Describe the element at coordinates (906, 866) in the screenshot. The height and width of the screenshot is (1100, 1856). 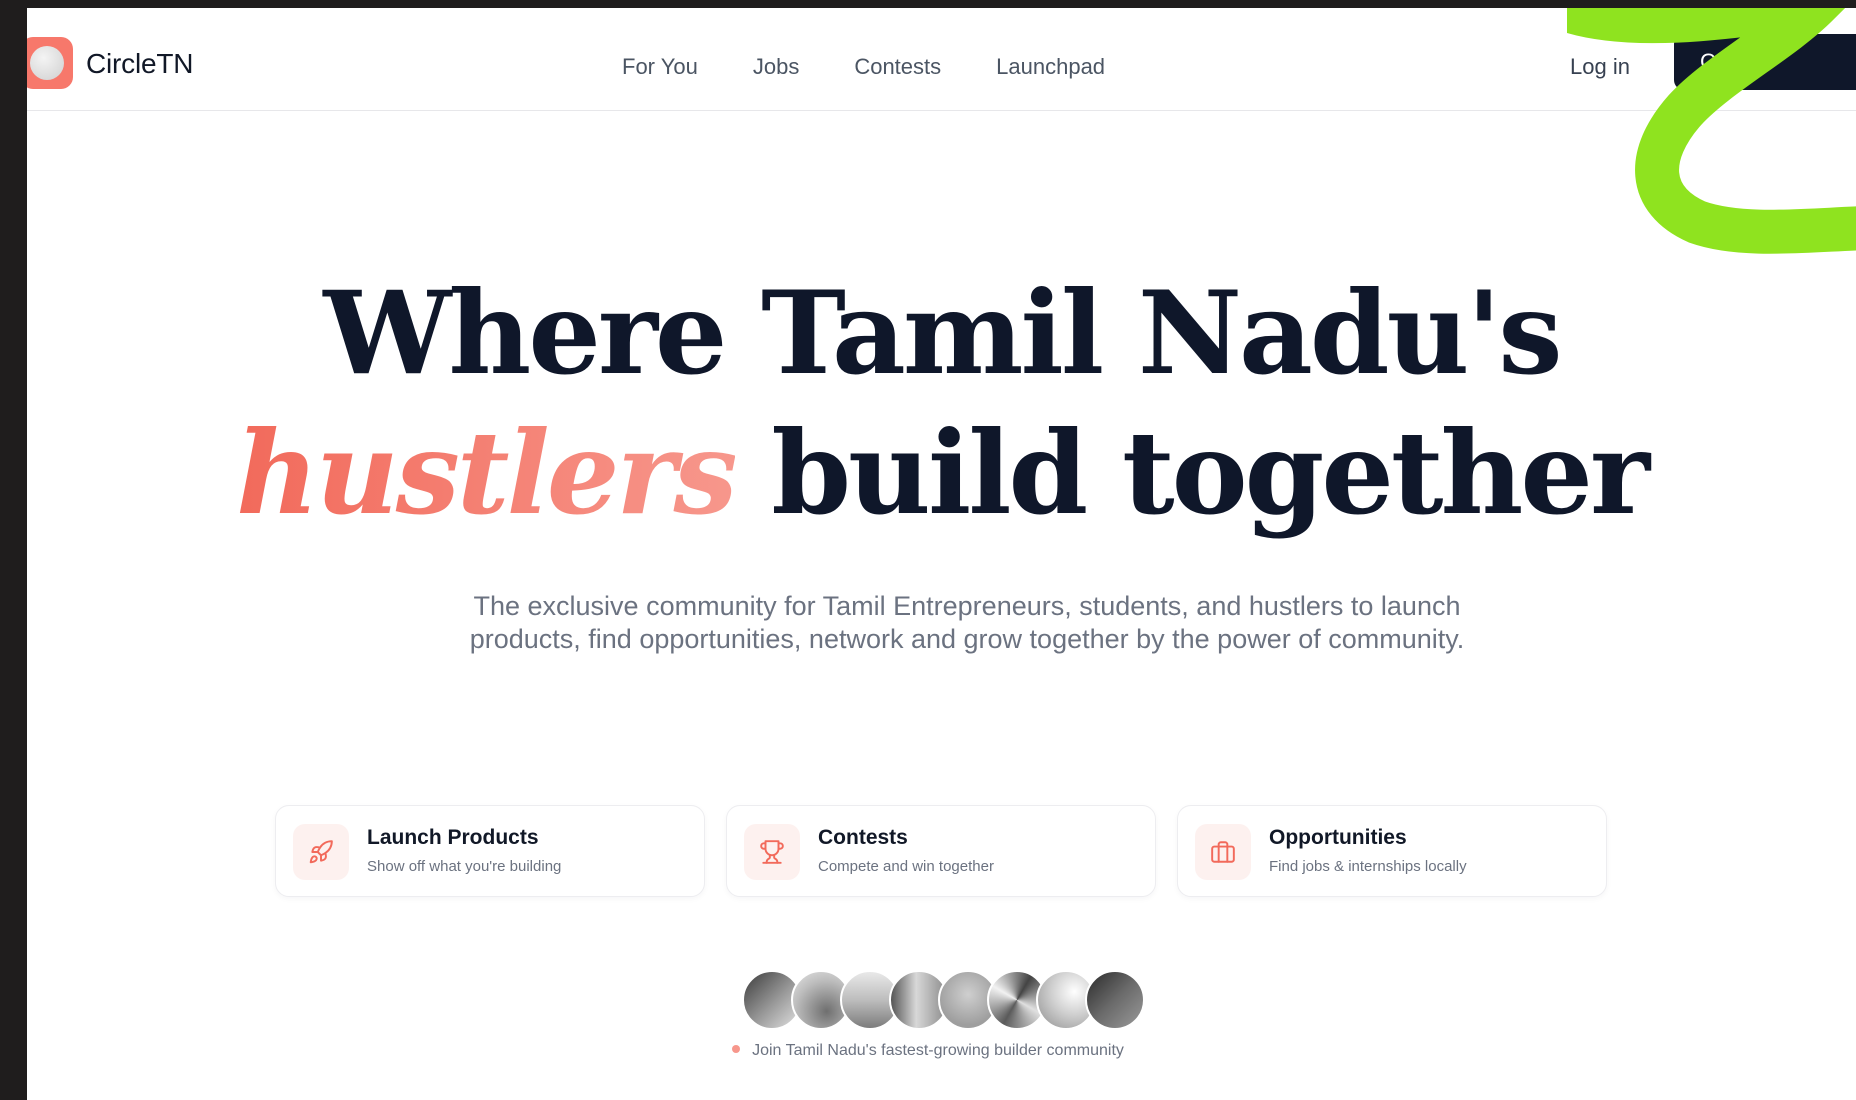
I see `feature-description: Compete and win together` at that location.